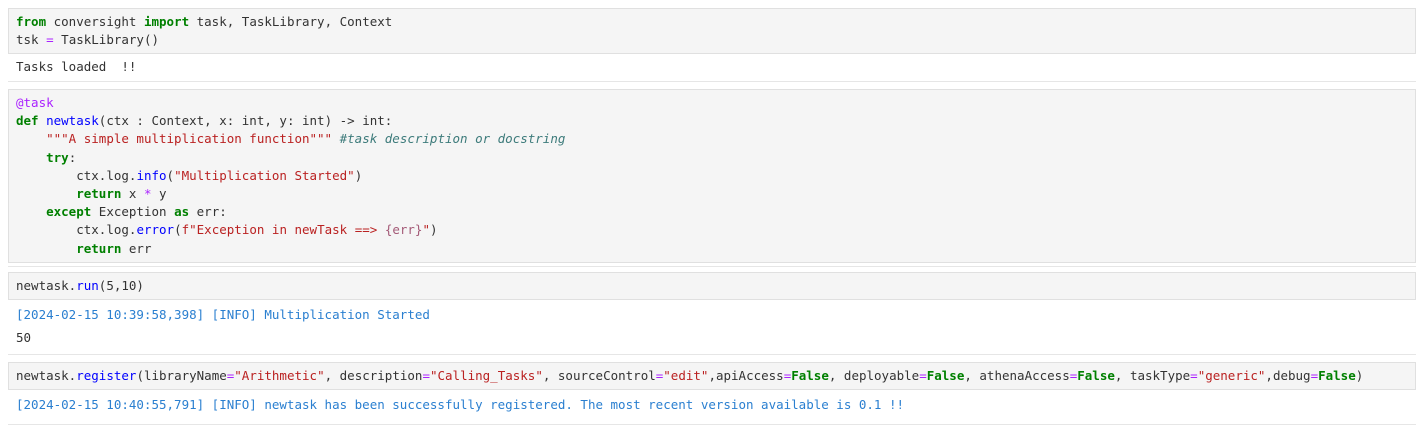 This screenshot has width=1424, height=427. What do you see at coordinates (159, 193) in the screenshot?
I see `variable: y` at bounding box center [159, 193].